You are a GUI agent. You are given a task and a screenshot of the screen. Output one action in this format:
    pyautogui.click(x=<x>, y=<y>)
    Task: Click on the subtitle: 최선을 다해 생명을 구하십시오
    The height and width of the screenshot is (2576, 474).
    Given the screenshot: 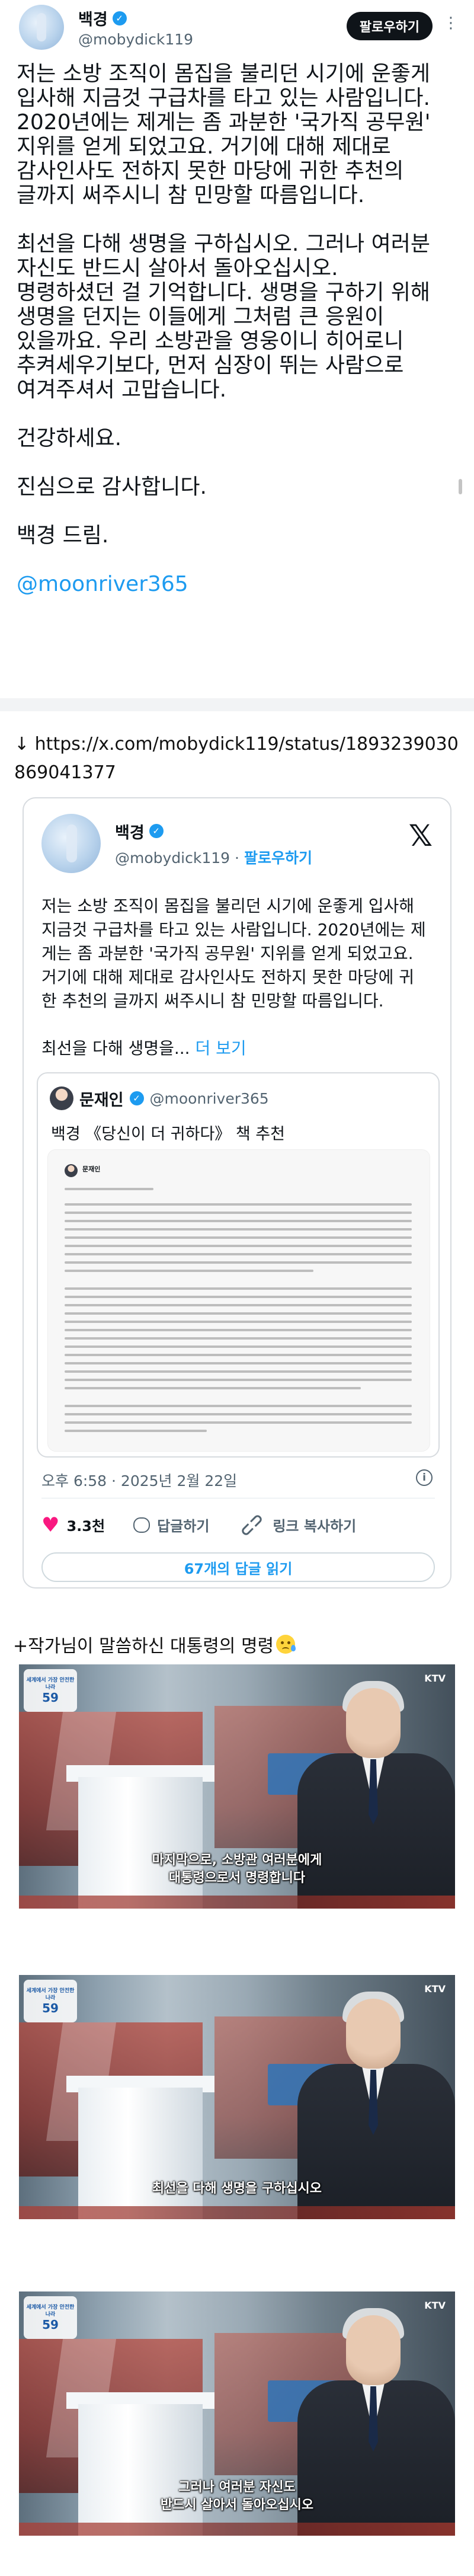 What is the action you would take?
    pyautogui.click(x=237, y=2189)
    